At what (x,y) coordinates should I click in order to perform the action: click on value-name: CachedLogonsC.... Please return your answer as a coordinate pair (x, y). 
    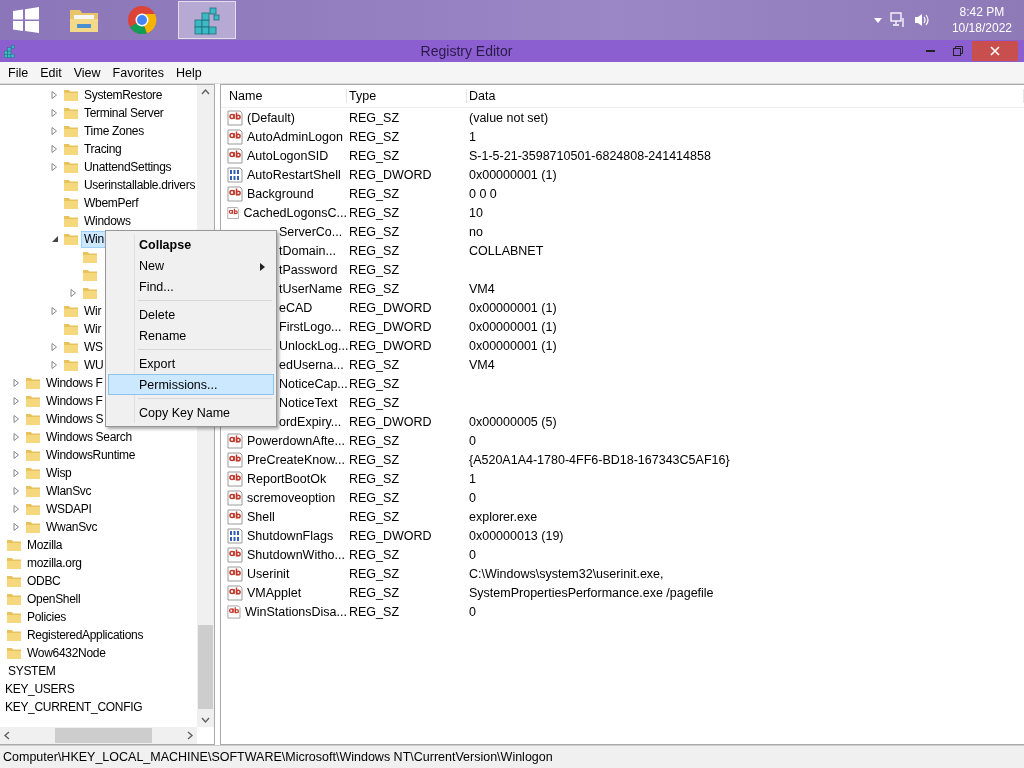
    Looking at the image, I should click on (294, 212).